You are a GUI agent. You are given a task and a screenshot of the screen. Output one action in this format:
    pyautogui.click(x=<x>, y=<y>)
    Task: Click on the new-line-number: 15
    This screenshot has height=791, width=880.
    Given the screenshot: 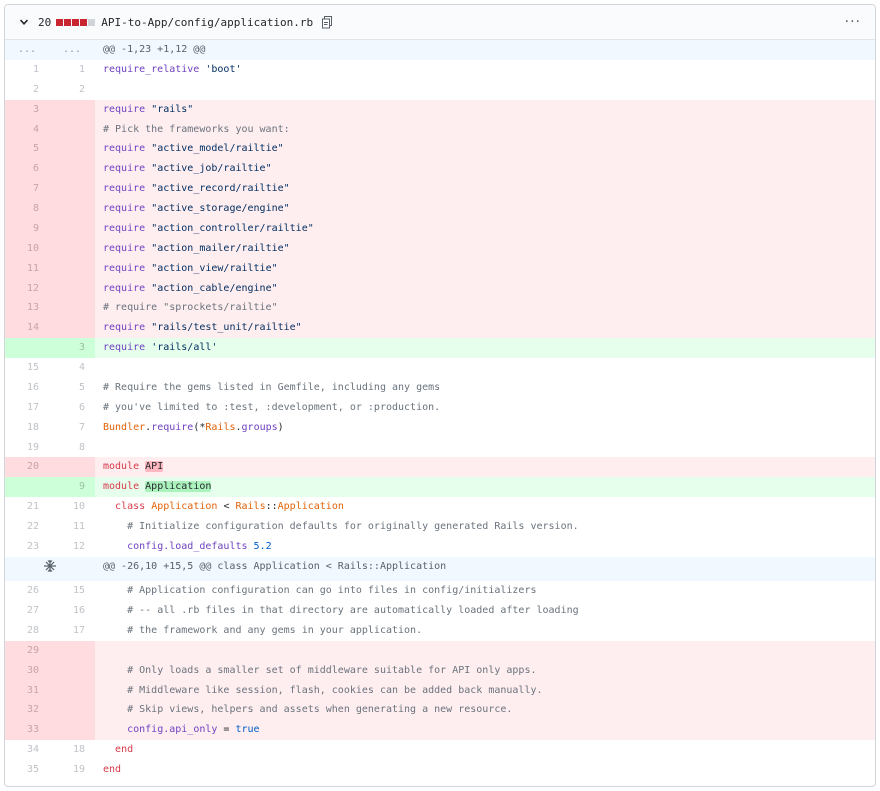 What is the action you would take?
    pyautogui.click(x=72, y=591)
    